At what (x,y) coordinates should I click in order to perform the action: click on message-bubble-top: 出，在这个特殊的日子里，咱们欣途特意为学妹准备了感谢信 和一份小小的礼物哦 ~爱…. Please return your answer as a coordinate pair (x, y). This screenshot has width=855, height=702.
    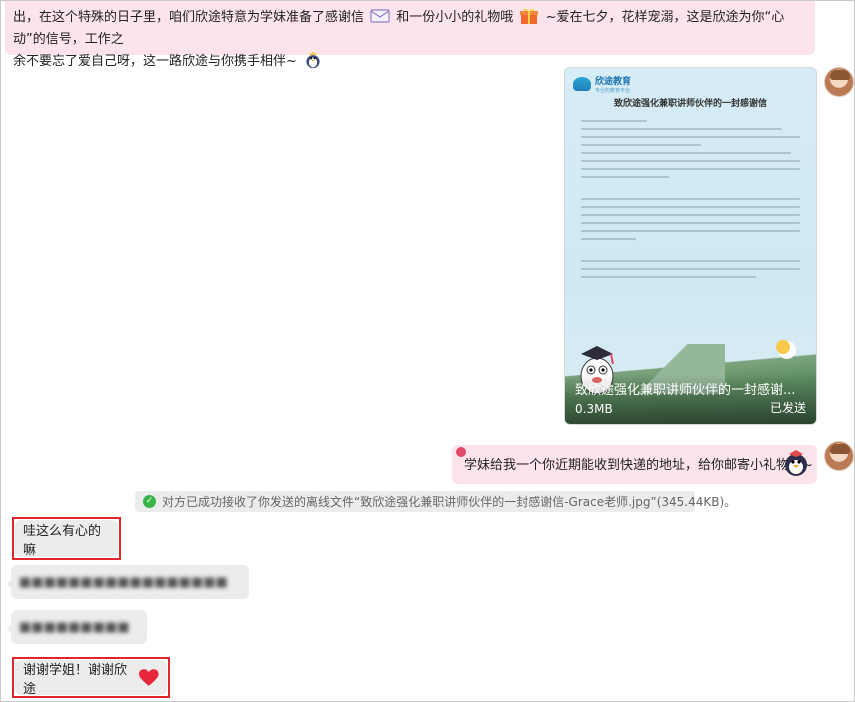
    Looking at the image, I should click on (410, 35).